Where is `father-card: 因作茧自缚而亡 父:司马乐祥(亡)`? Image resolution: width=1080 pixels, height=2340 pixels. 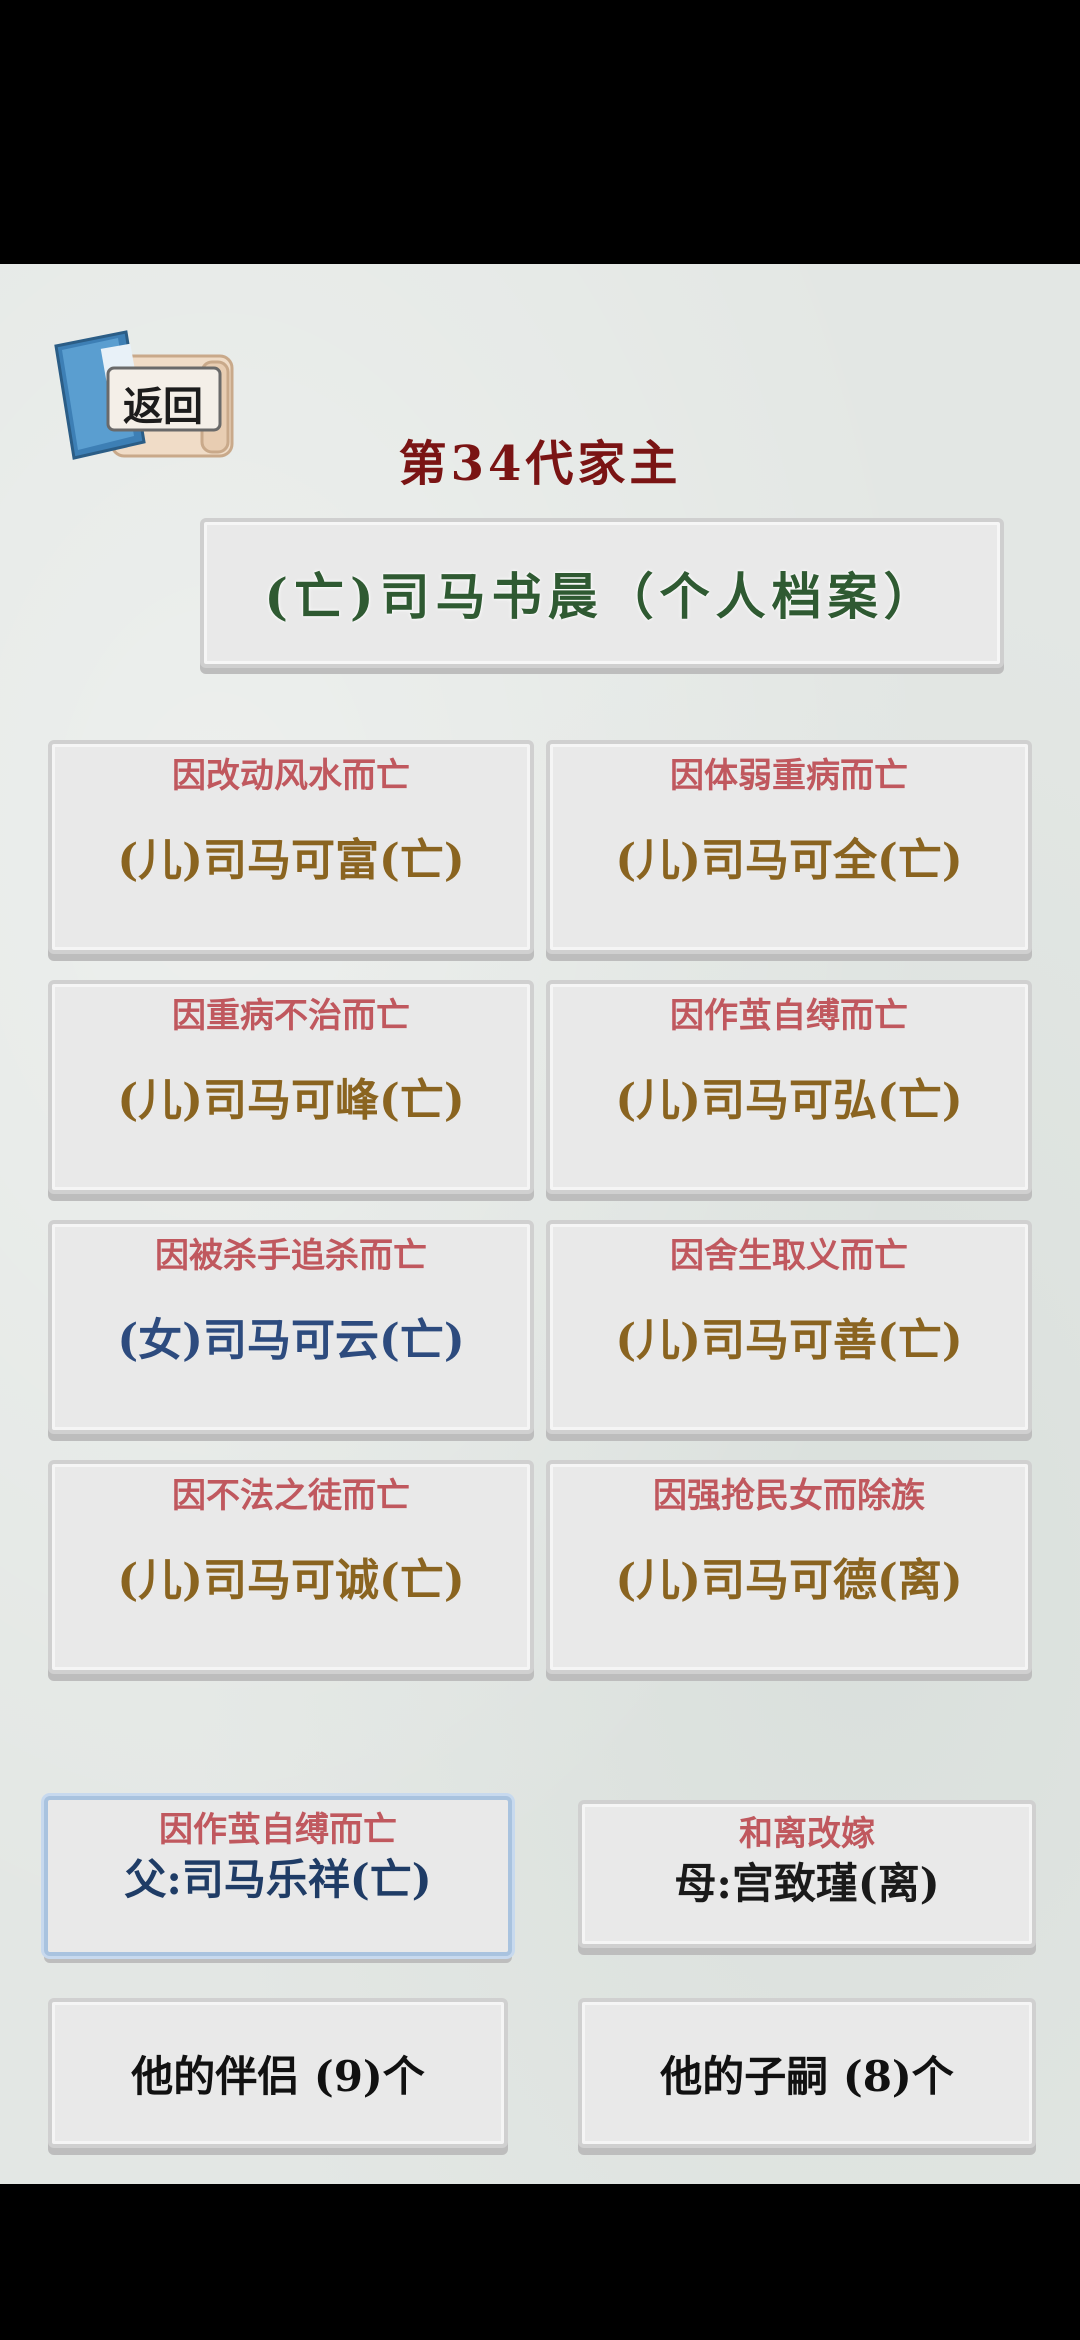
father-card: 因作茧自缚而亡 父:司马乐祥(亡) is located at coordinates (278, 1876).